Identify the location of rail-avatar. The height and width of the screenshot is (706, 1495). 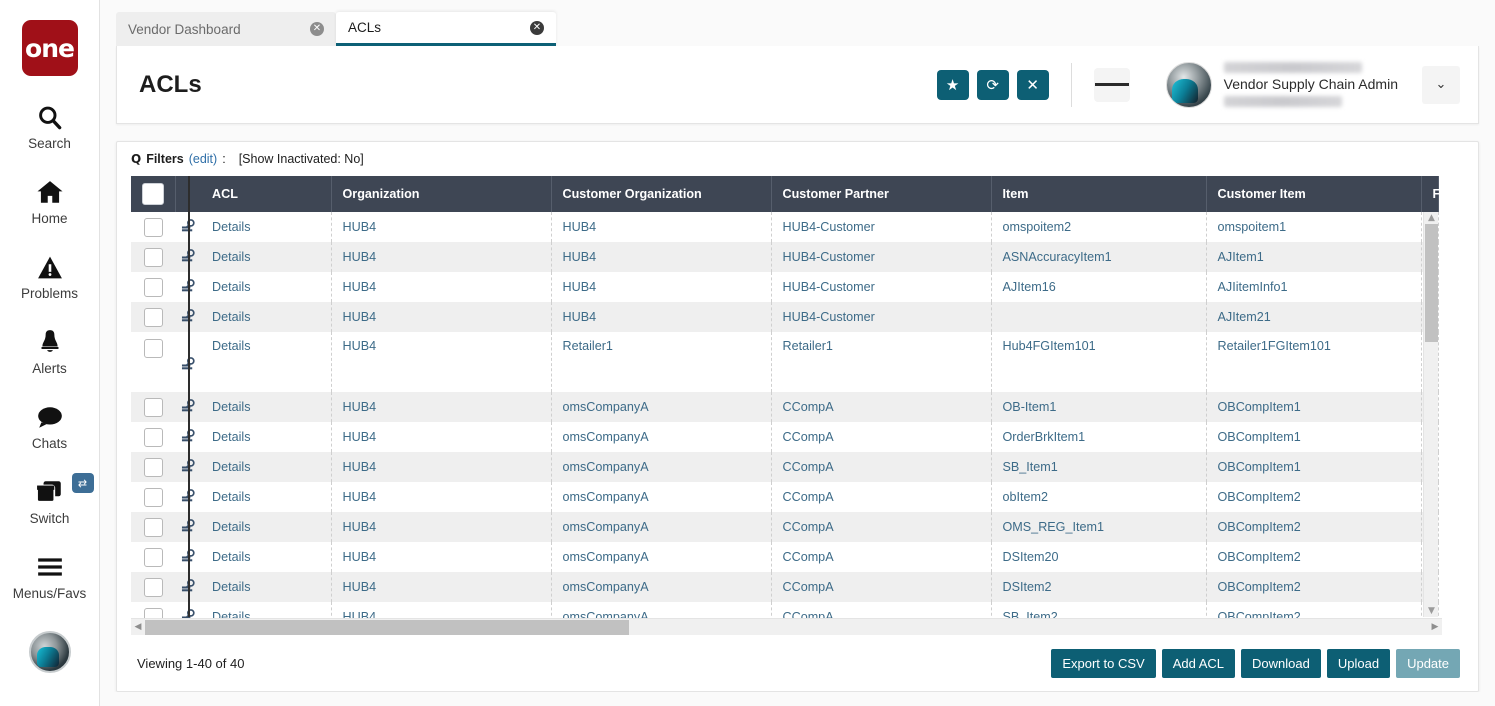
(49, 652).